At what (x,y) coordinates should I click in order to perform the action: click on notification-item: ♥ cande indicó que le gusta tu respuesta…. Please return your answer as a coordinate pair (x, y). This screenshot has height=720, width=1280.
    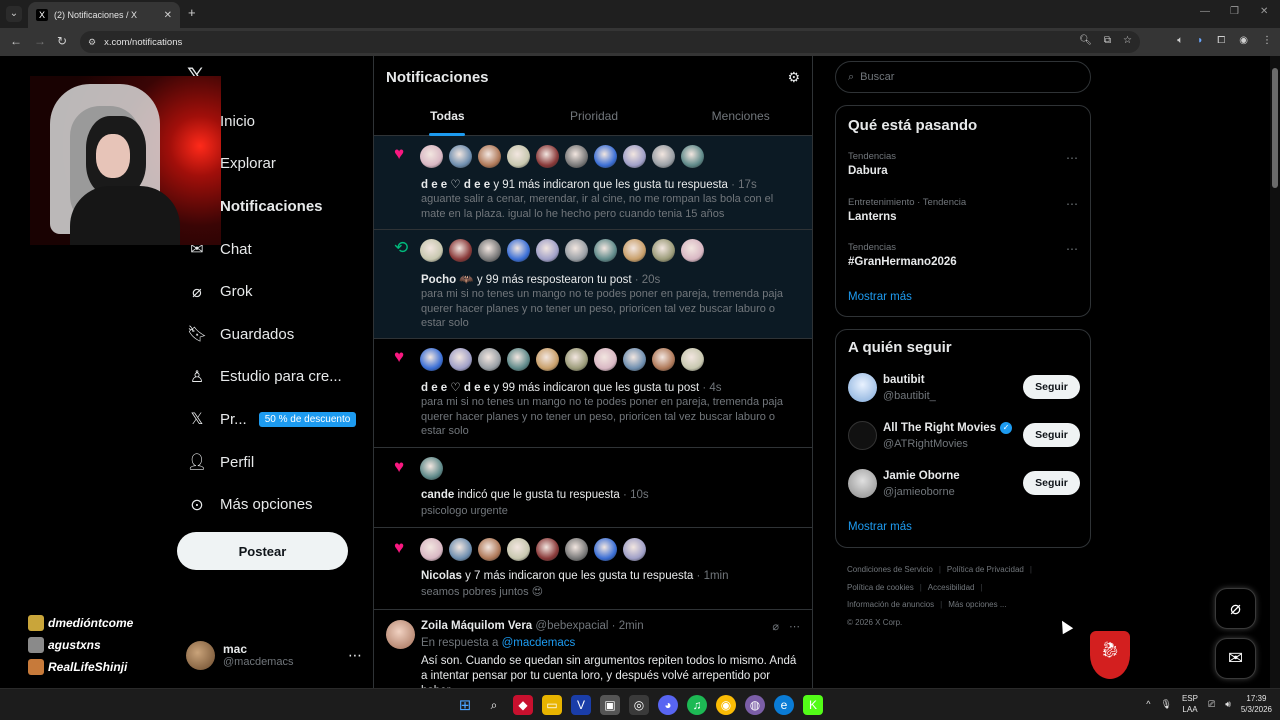
    Looking at the image, I should click on (593, 488).